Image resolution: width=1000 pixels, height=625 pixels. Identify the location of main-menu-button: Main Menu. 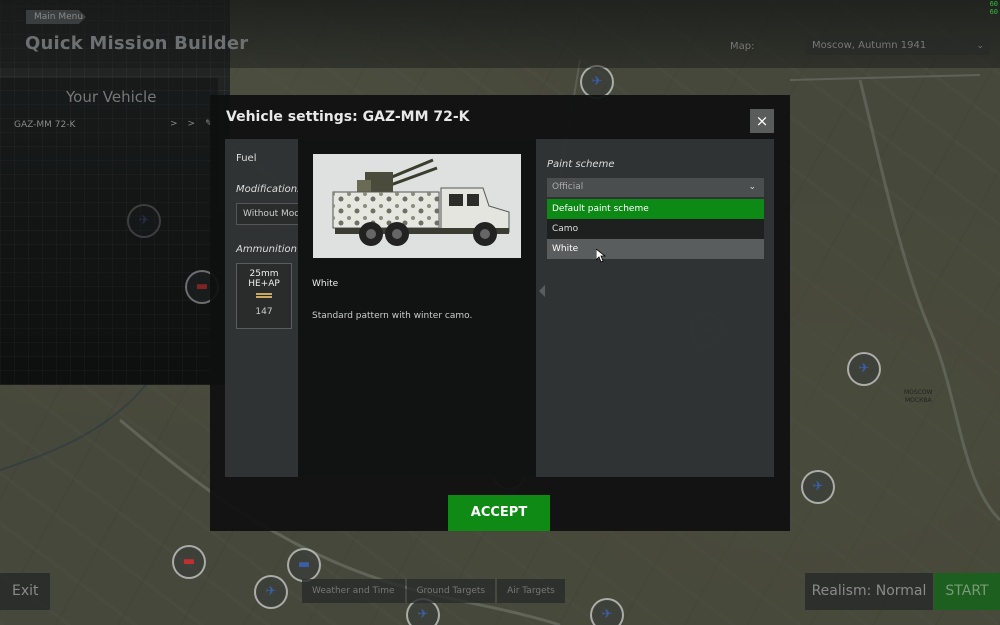
(56, 17).